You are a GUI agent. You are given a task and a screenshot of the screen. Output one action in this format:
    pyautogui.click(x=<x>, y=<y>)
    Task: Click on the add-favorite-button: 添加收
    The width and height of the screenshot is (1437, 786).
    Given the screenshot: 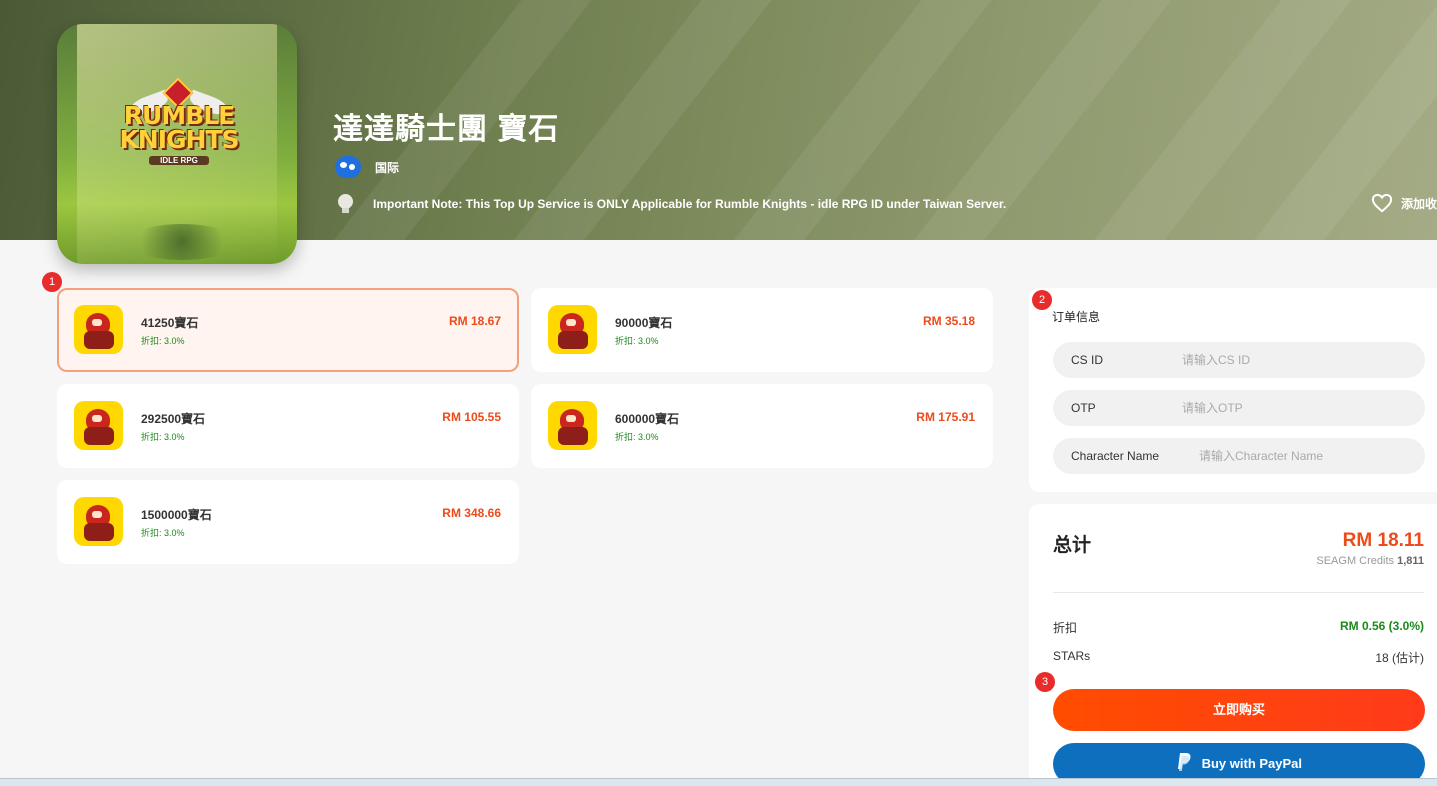 What is the action you would take?
    pyautogui.click(x=1404, y=203)
    